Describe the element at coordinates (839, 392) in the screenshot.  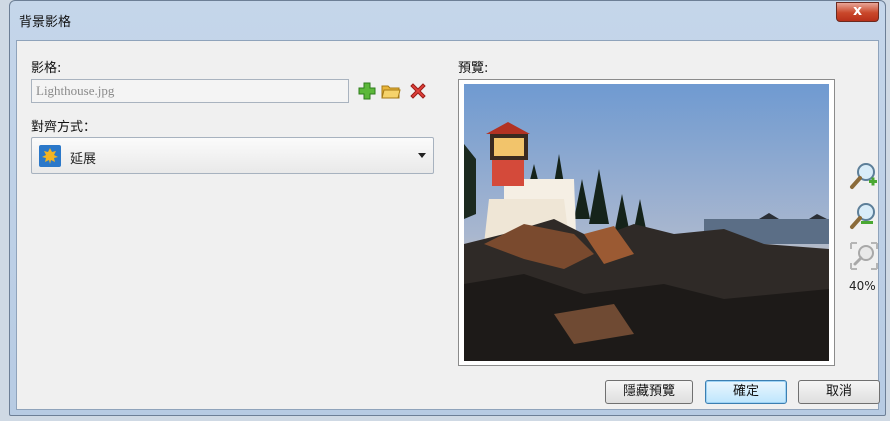
I see `cancel-button: 取消` at that location.